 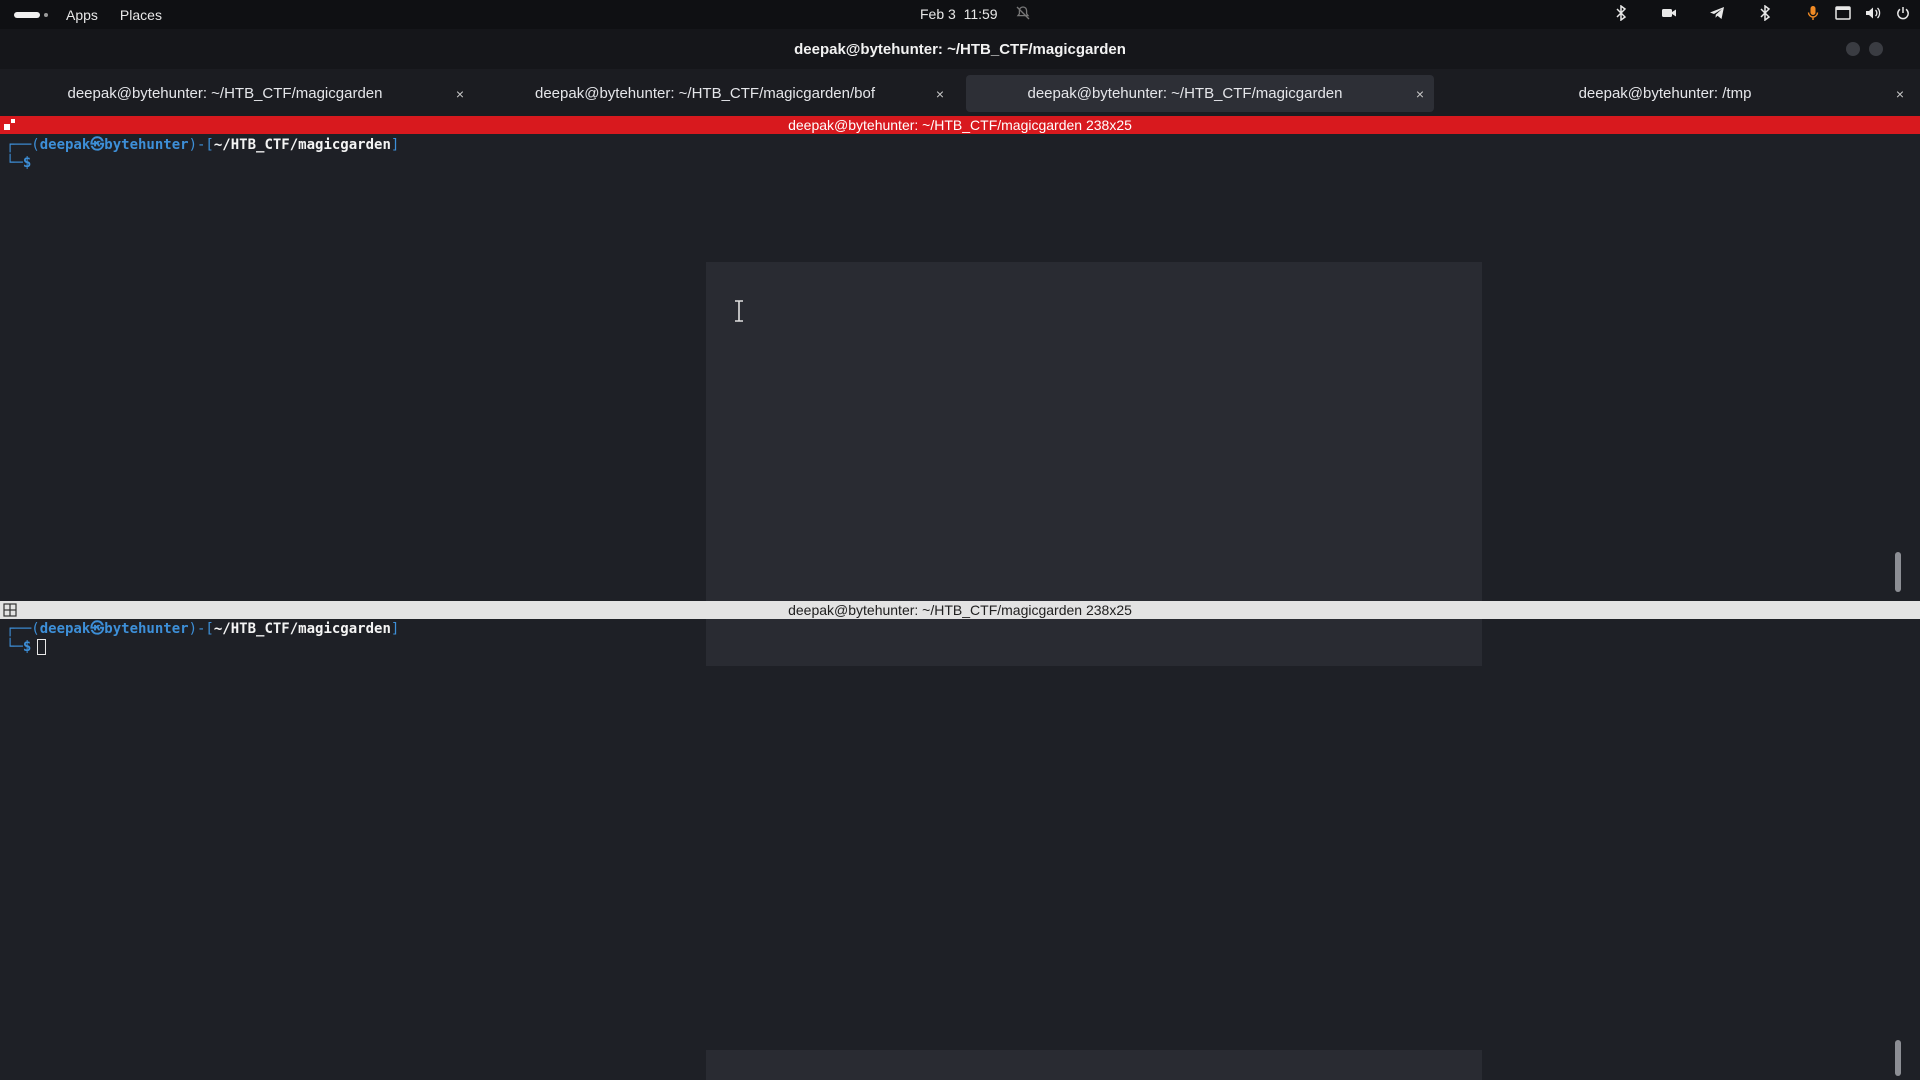 What do you see at coordinates (1717, 13) in the screenshot?
I see `telegram-icon` at bounding box center [1717, 13].